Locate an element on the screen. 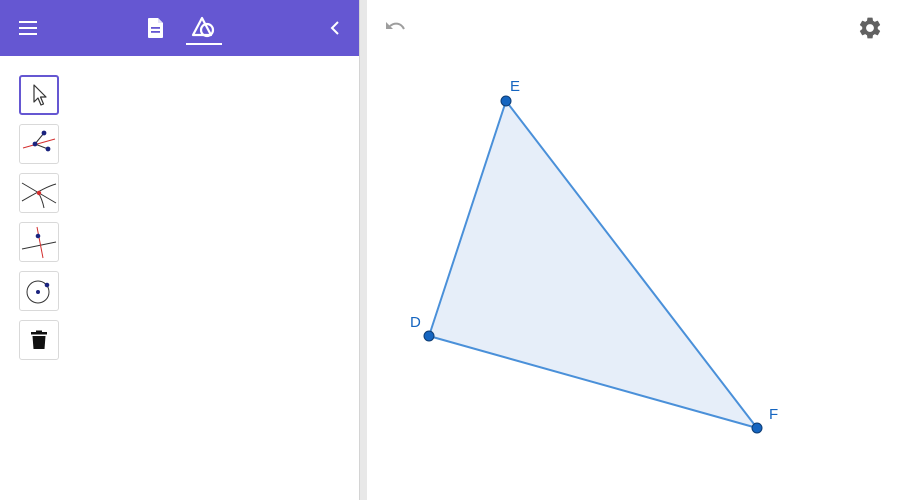 This screenshot has width=900, height=500. panel-resize-handle is located at coordinates (363, 250).